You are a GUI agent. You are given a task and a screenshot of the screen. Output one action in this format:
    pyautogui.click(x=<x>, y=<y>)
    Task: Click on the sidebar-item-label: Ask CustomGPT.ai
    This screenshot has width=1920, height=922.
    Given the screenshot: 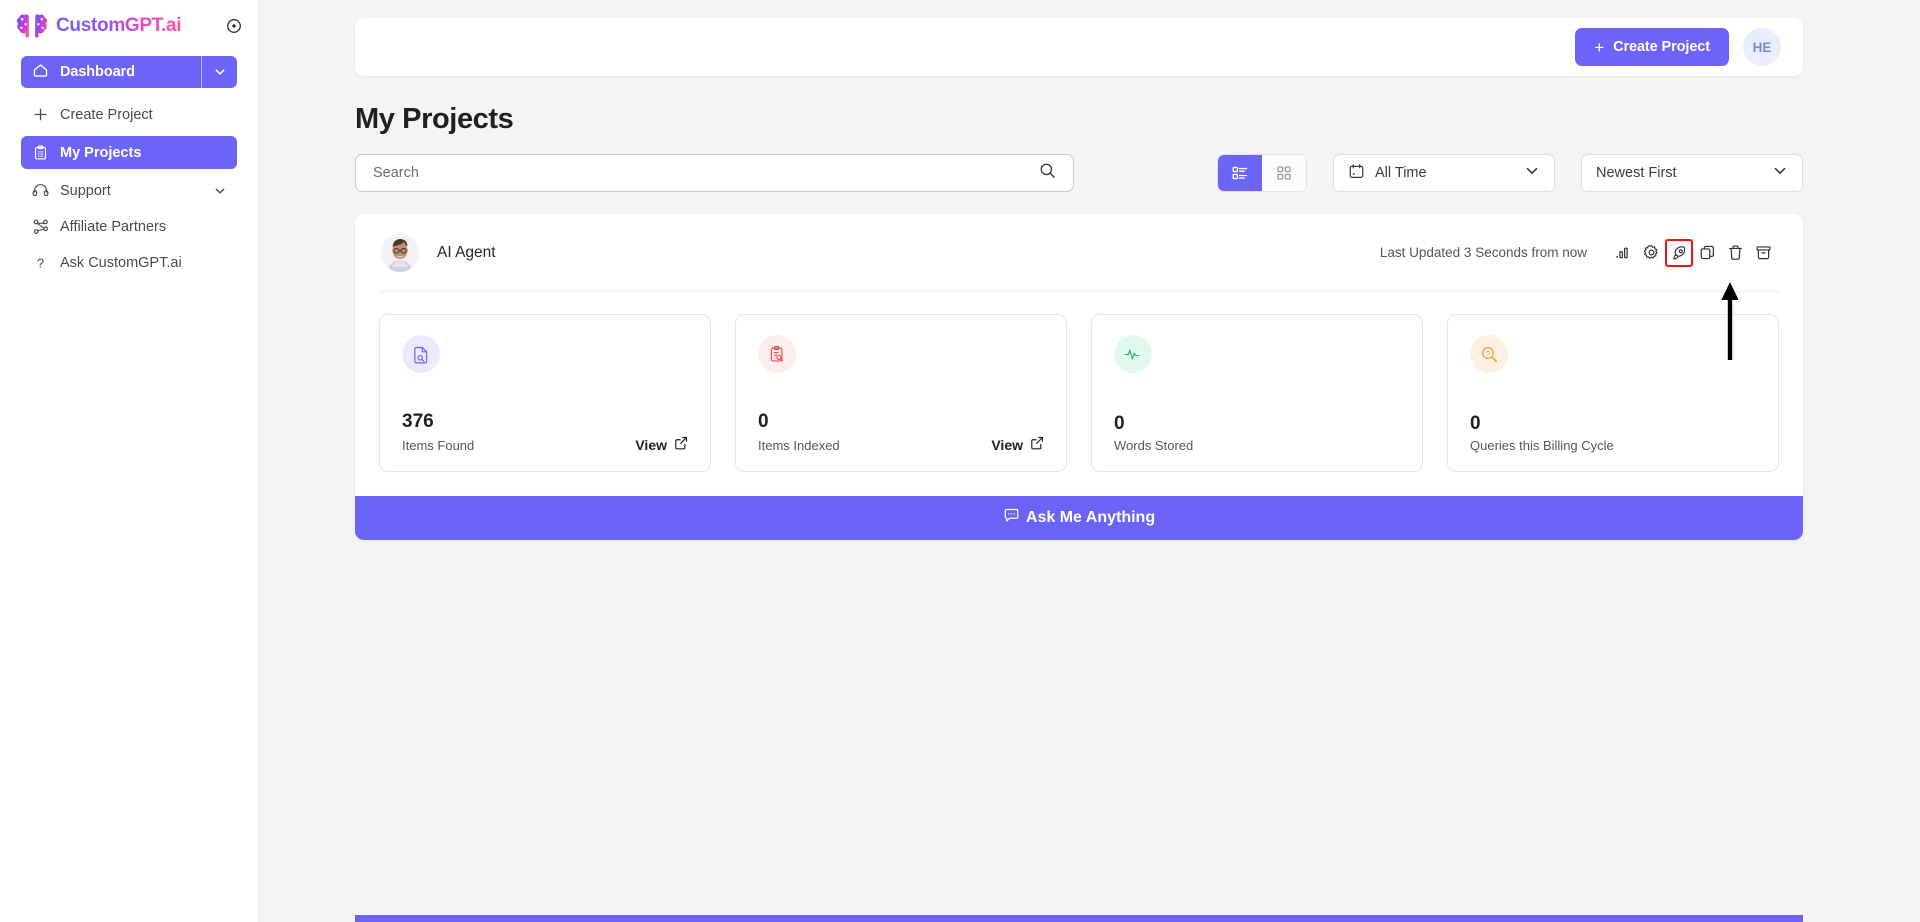 What is the action you would take?
    pyautogui.click(x=121, y=262)
    